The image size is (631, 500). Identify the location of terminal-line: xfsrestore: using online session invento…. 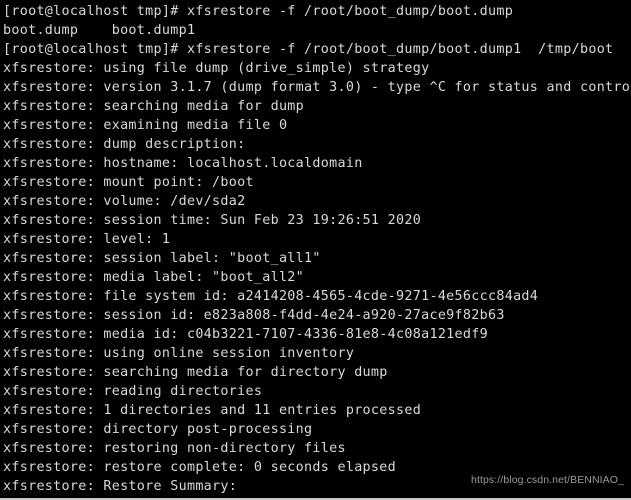
(179, 353).